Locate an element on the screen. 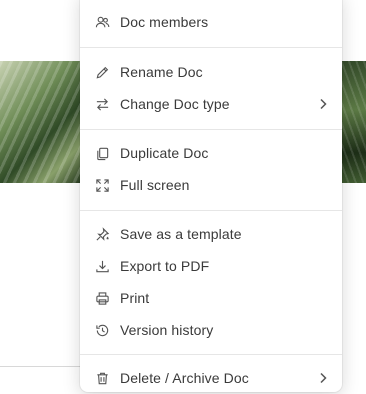 The height and width of the screenshot is (394, 366). history-icon is located at coordinates (102, 330).